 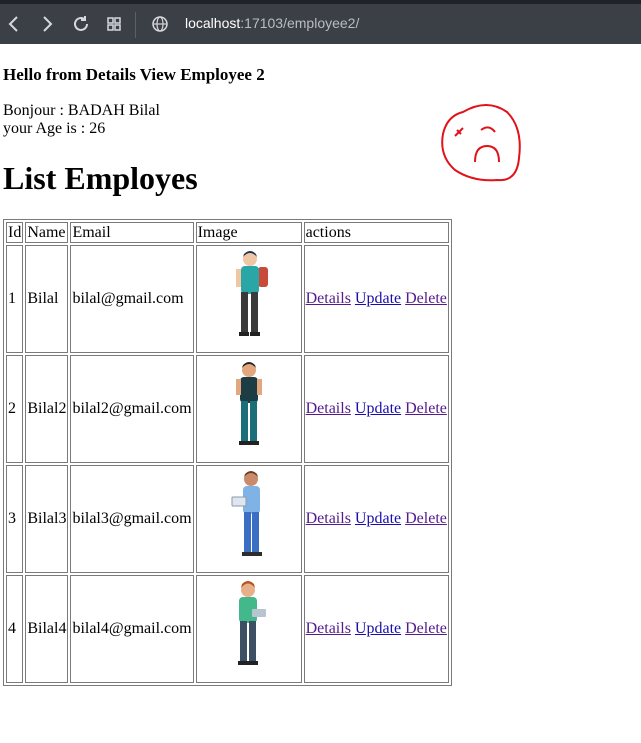 I want to click on toolbar-separator, so click(x=135, y=25).